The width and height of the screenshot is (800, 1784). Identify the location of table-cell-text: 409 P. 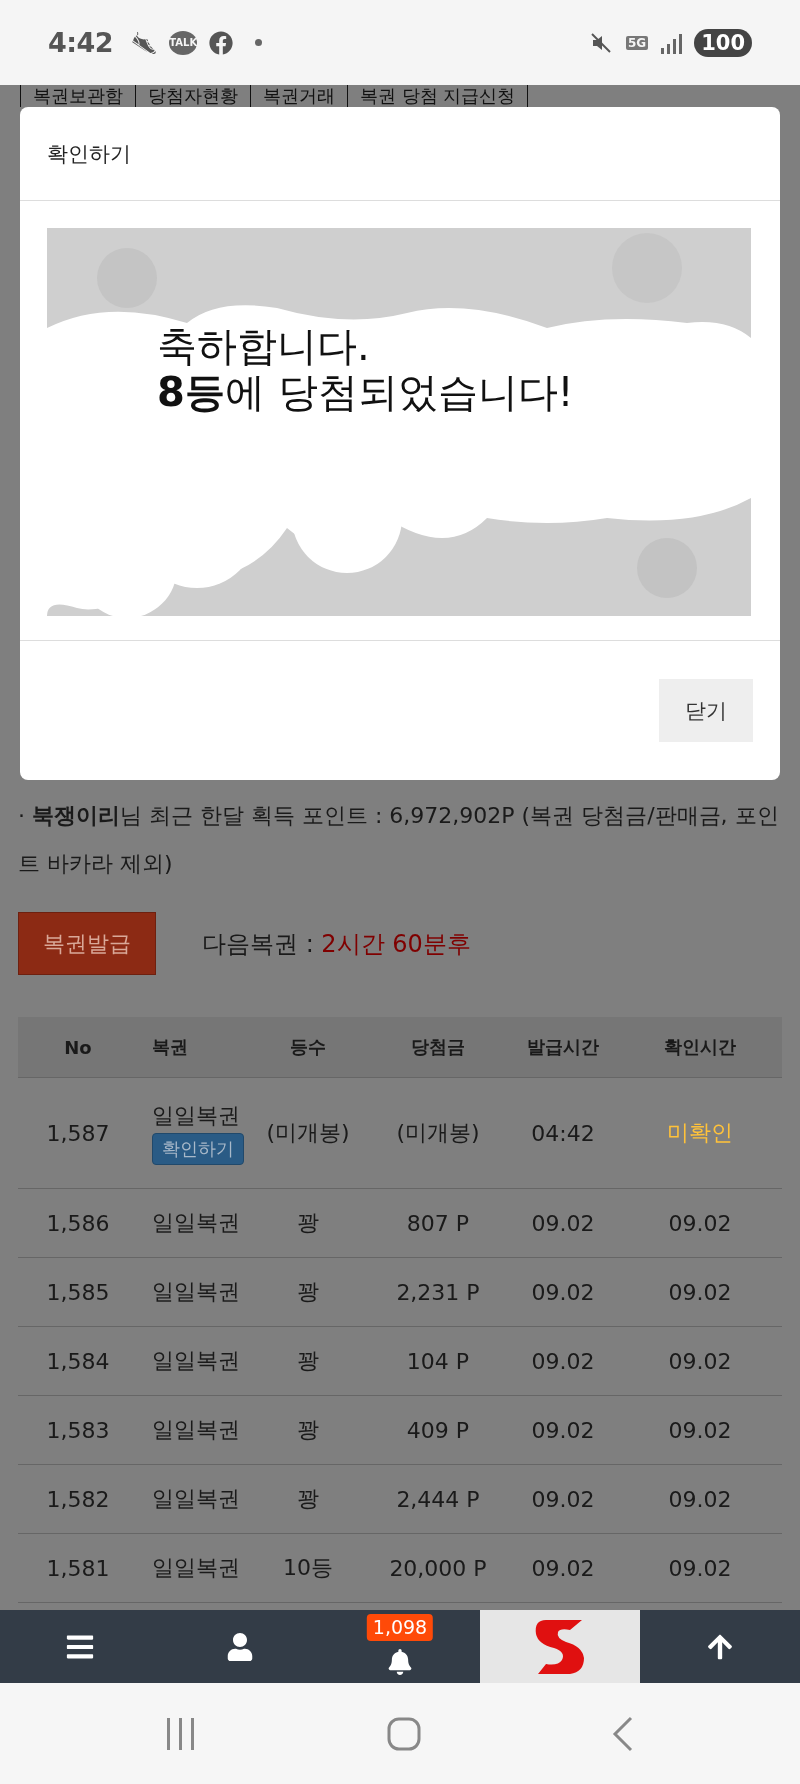
(438, 1430).